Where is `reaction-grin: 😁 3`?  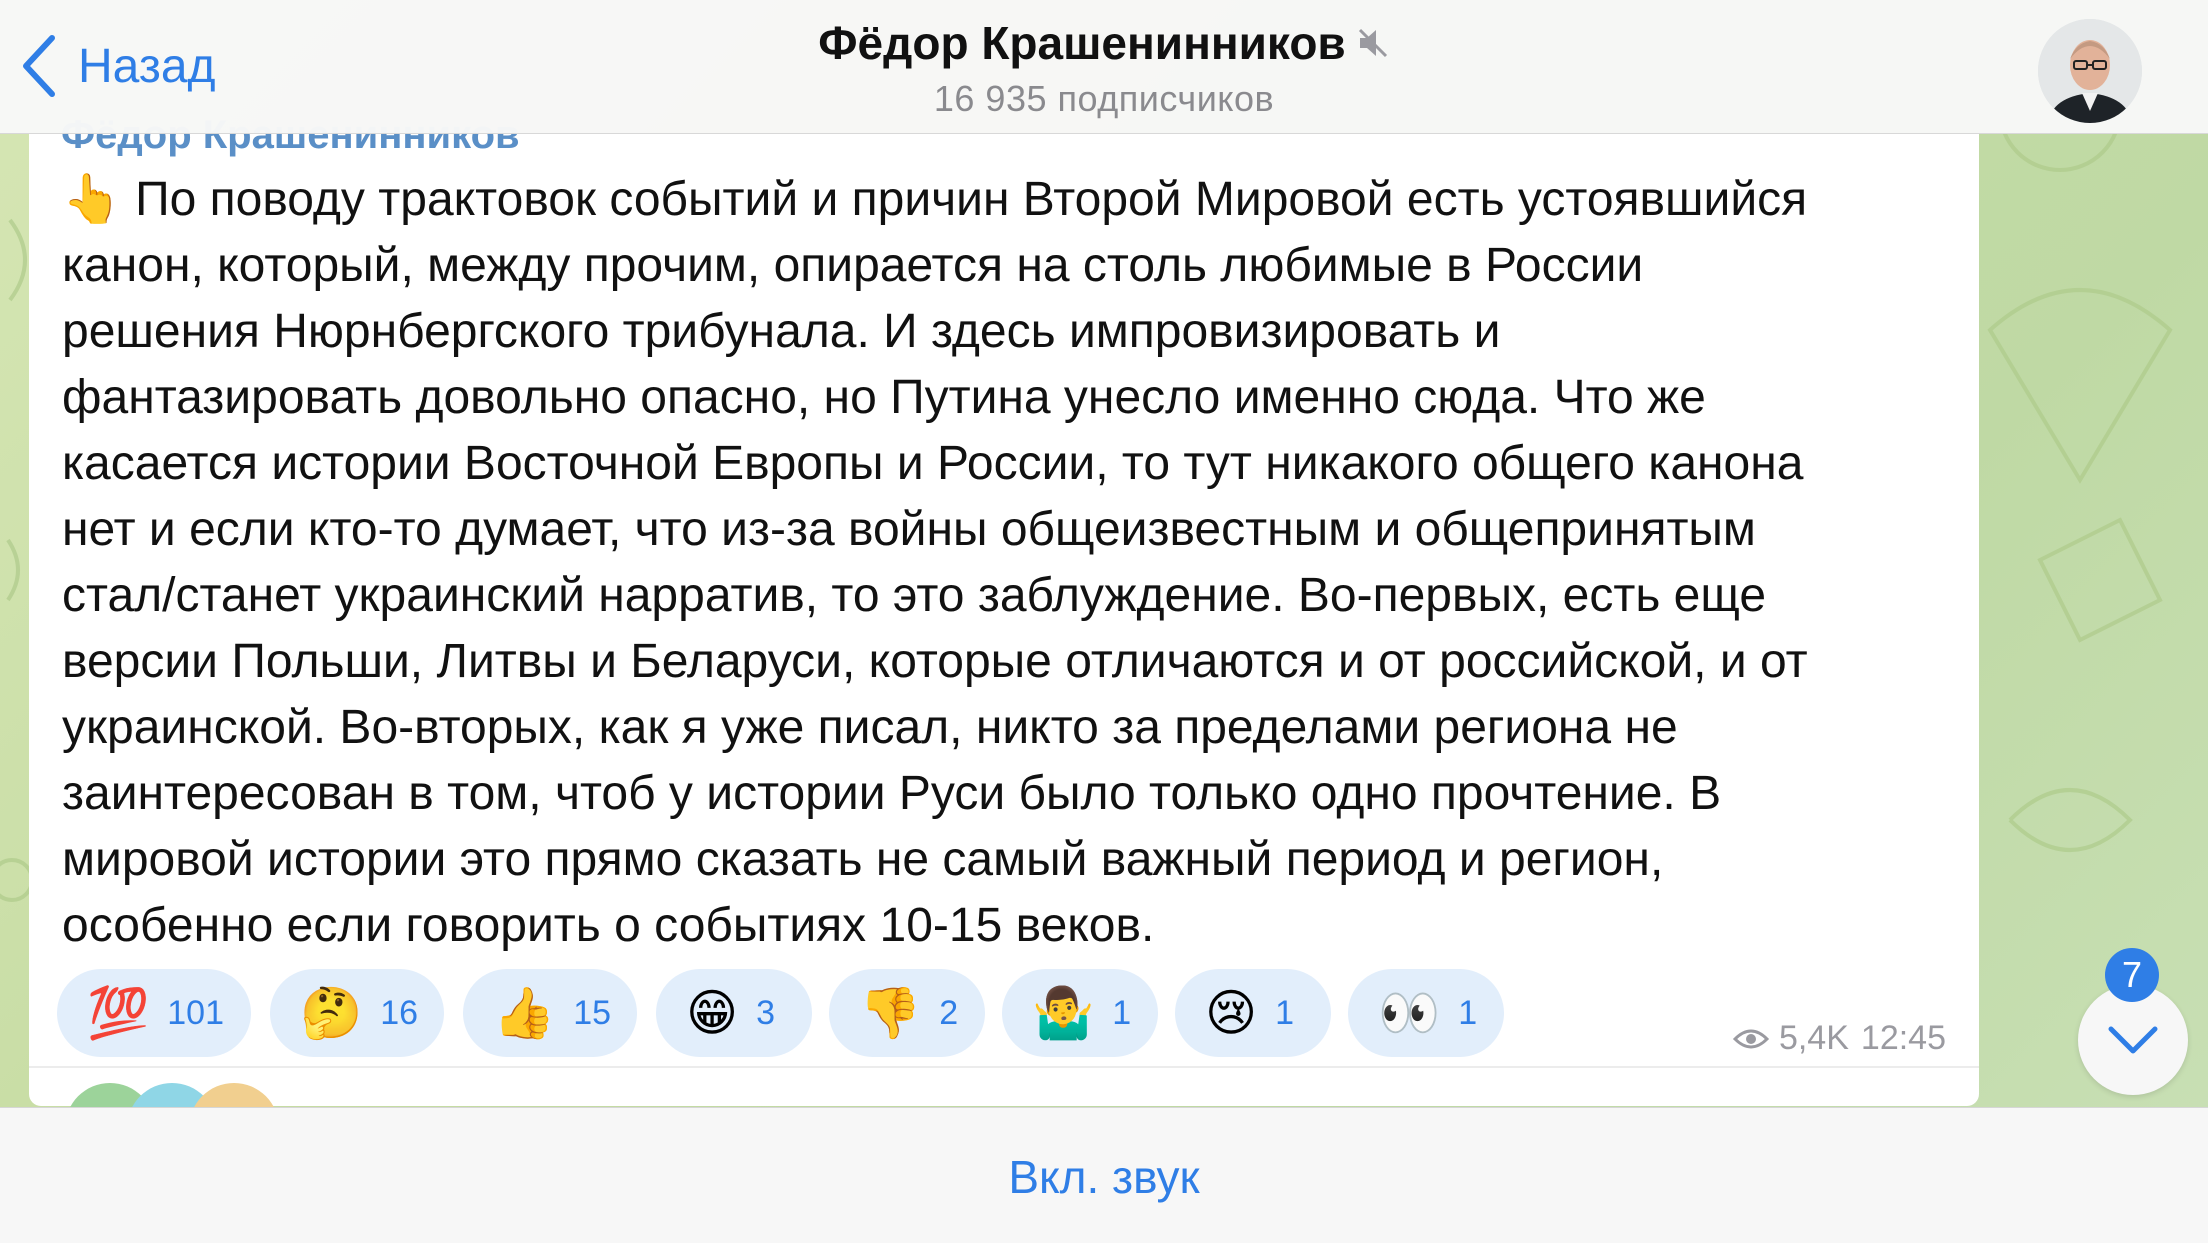 reaction-grin: 😁 3 is located at coordinates (734, 1013).